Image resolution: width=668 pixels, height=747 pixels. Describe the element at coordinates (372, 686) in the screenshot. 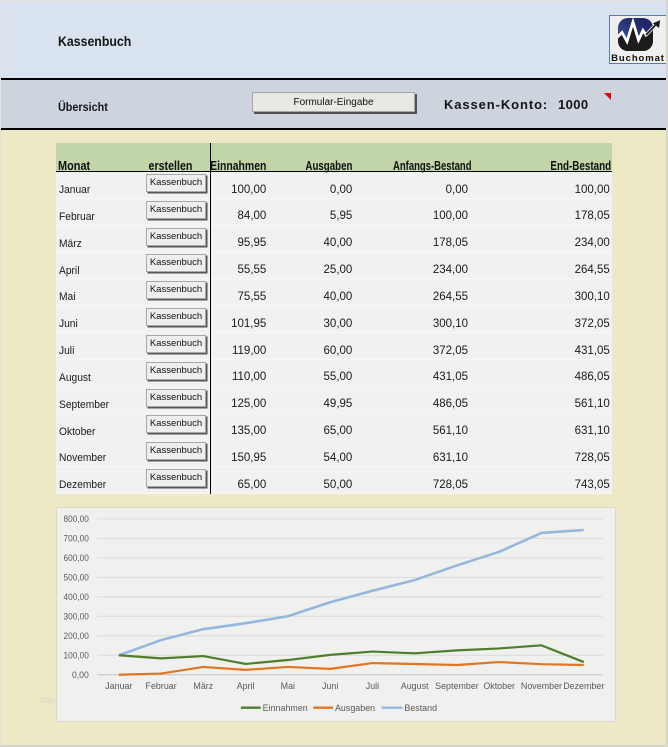

I see `svg-text: Juli` at that location.